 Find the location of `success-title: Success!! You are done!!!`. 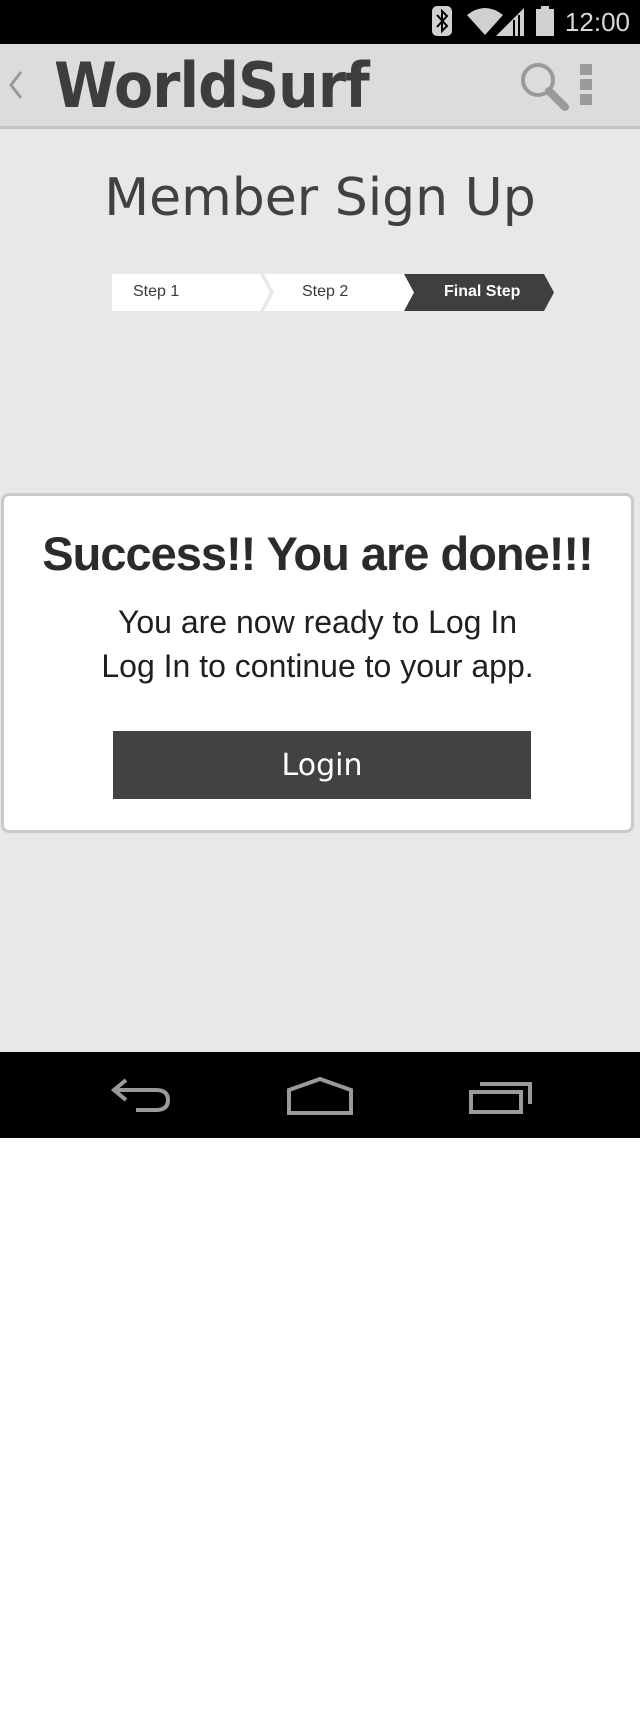

success-title: Success!! You are done!!! is located at coordinates (317, 553).